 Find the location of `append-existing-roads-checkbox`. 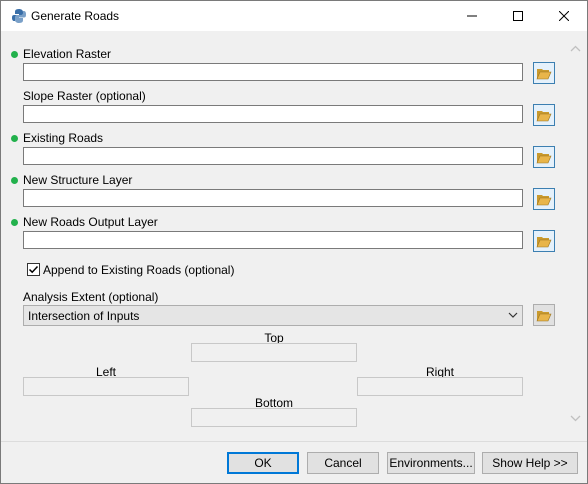

append-existing-roads-checkbox is located at coordinates (33, 269).